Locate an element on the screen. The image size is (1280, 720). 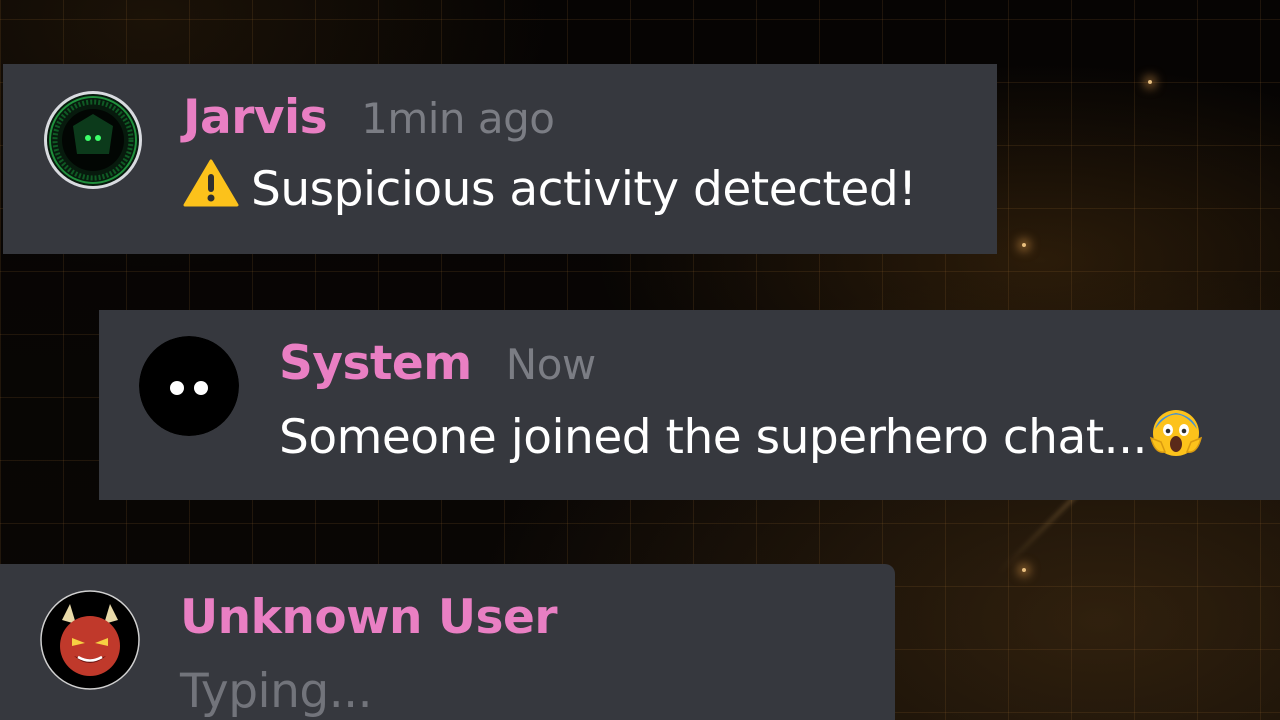
username: Jarvis is located at coordinates (255, 117).